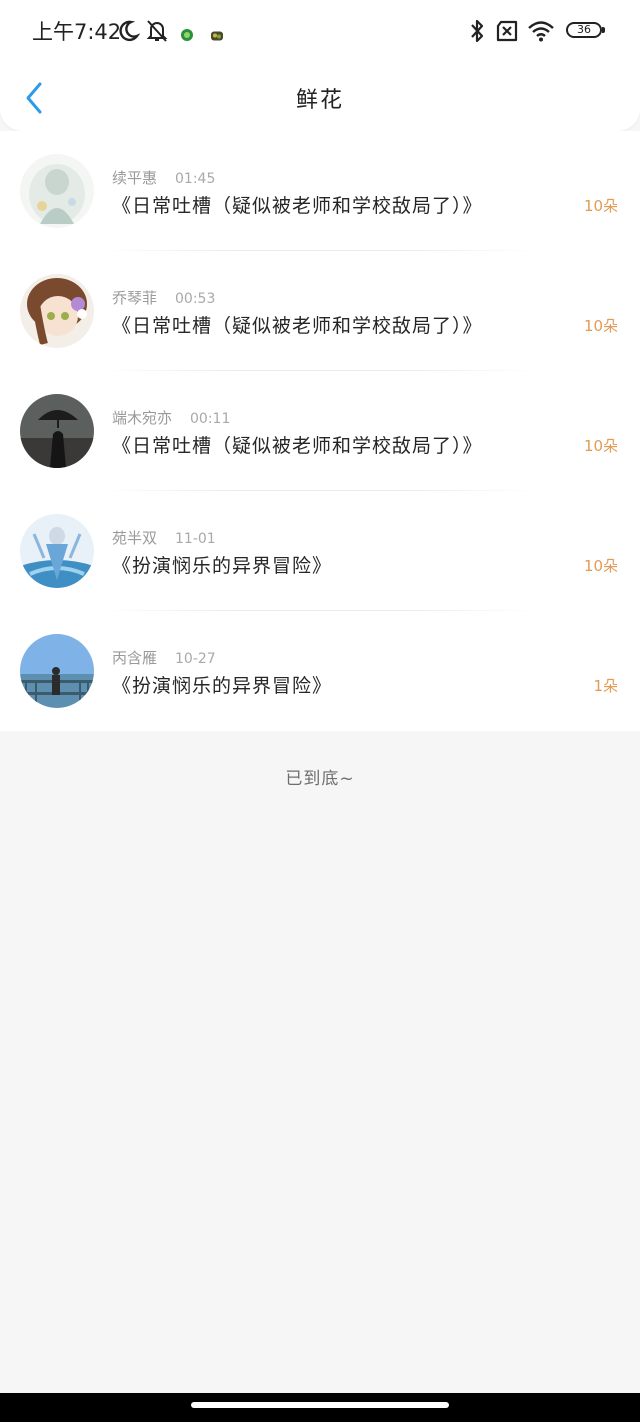 The width and height of the screenshot is (640, 1422). I want to click on row-meta: 苑半双 11-01, so click(164, 537).